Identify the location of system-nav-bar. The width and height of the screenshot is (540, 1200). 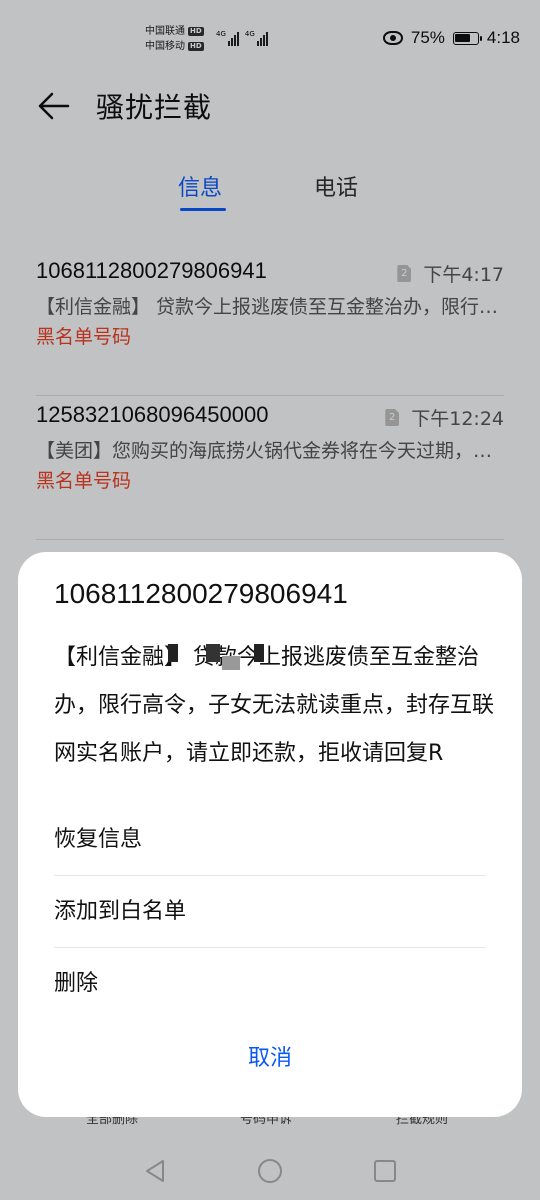
(270, 1170).